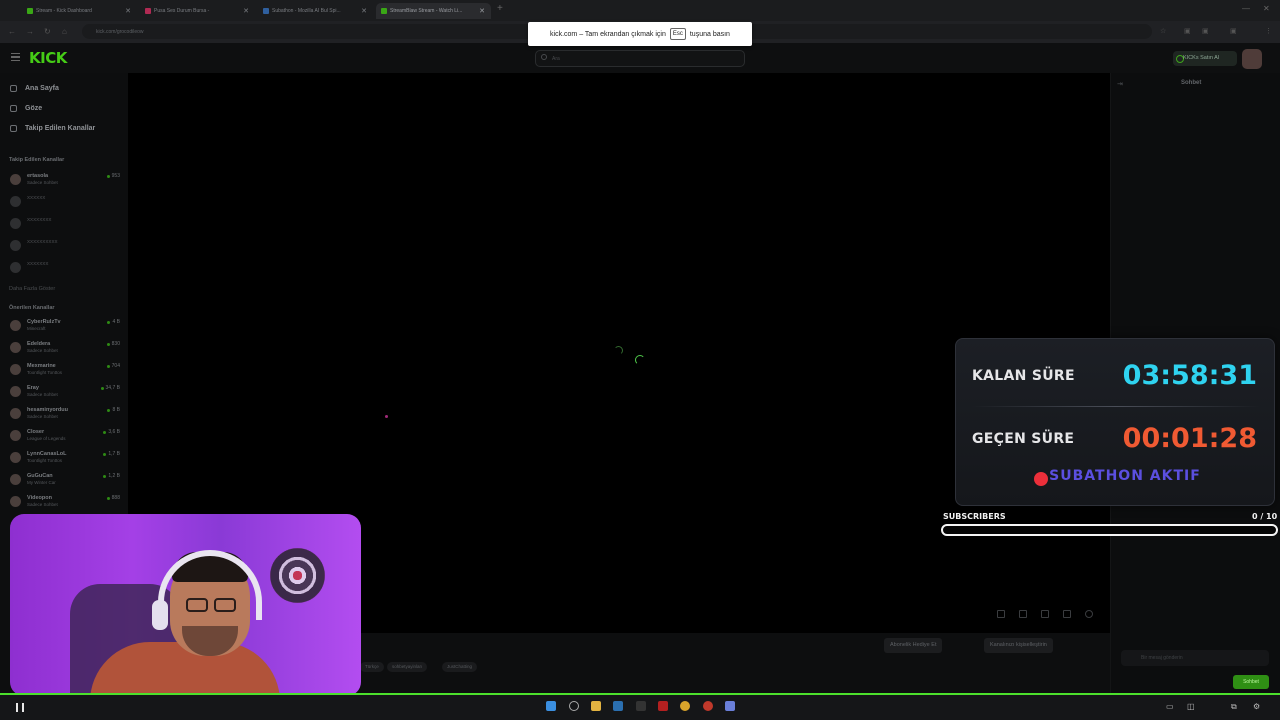 The image size is (1280, 720). What do you see at coordinates (1018, 645) in the screenshot?
I see `customize-channel-button: Kanalınızı kişiselleştirin` at bounding box center [1018, 645].